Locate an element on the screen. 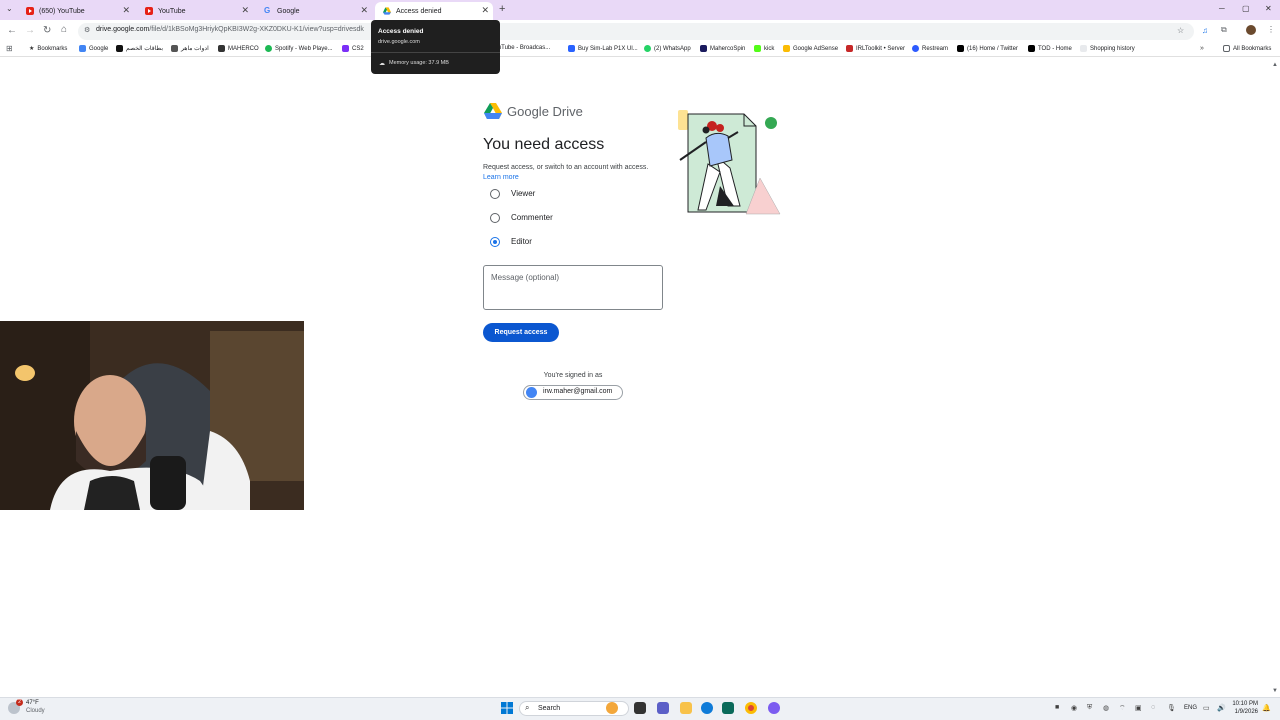 The width and height of the screenshot is (1280, 720). bookmark-star-icon: ☆ is located at coordinates (1180, 30).